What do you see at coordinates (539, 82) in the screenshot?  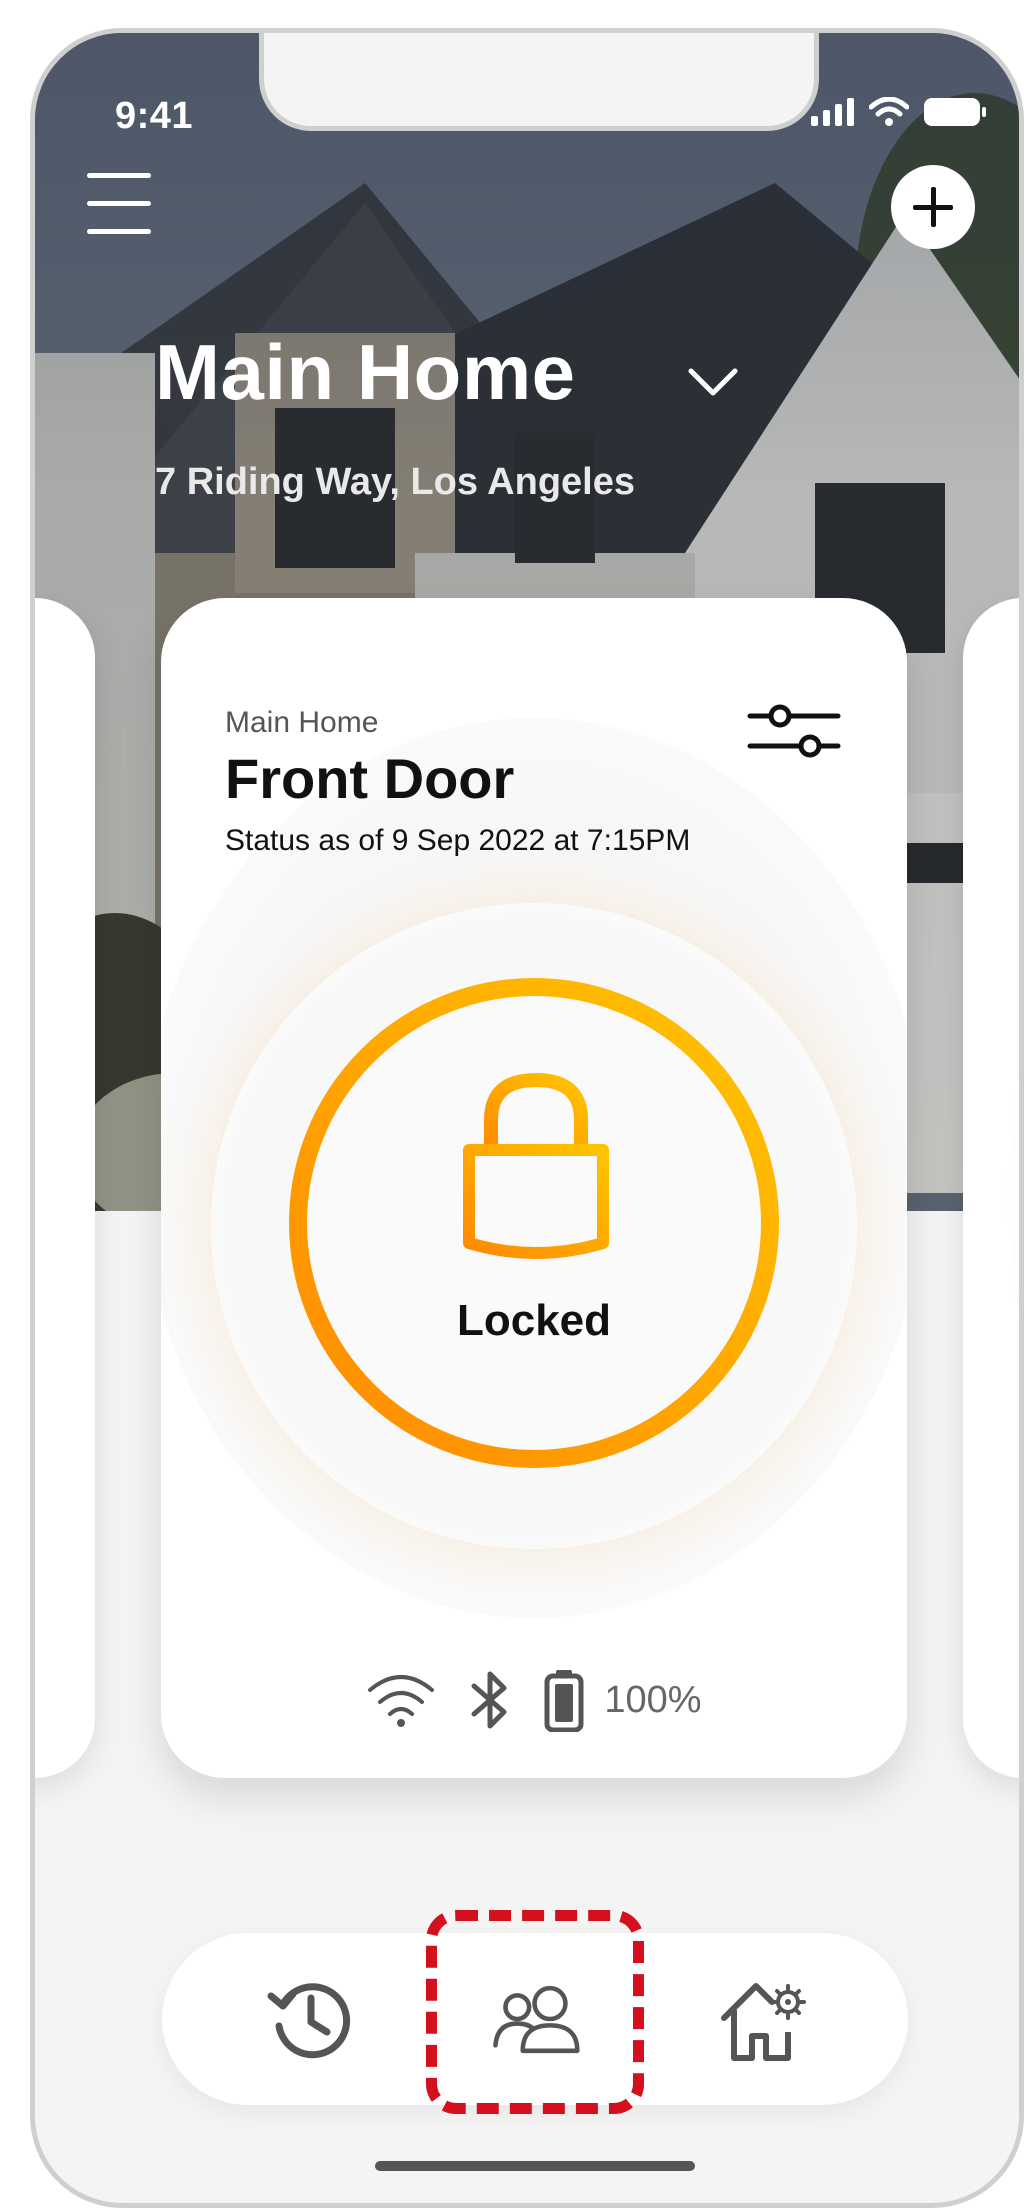 I see `device-notch` at bounding box center [539, 82].